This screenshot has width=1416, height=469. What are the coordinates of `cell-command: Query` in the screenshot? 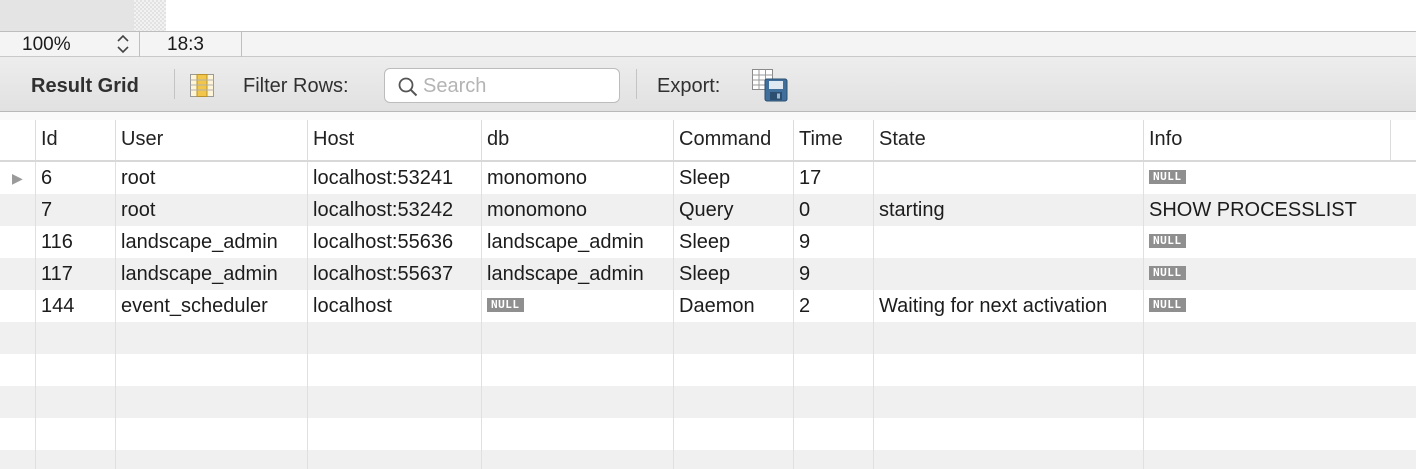 It's located at (733, 210).